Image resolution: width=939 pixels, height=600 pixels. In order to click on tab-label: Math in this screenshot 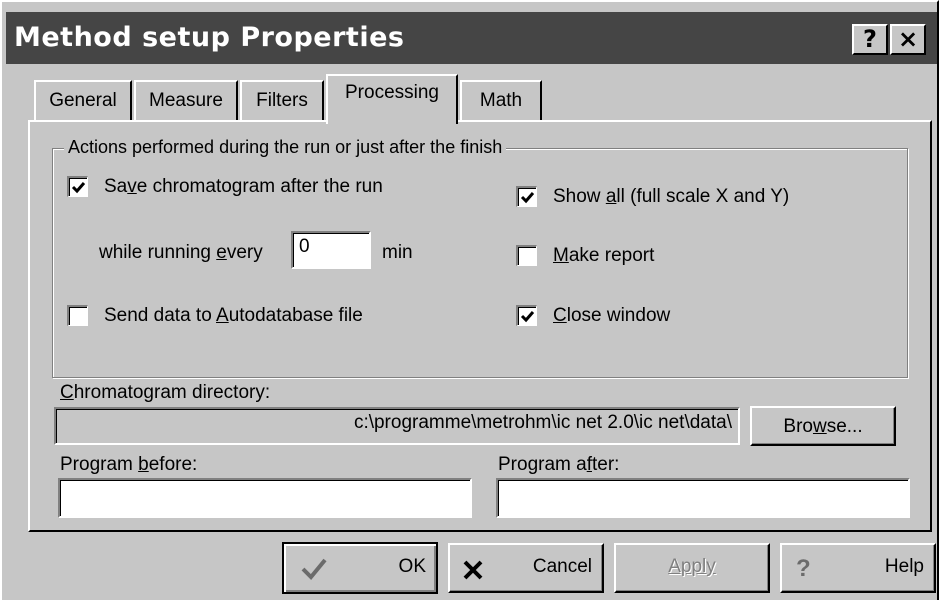, I will do `click(501, 100)`.